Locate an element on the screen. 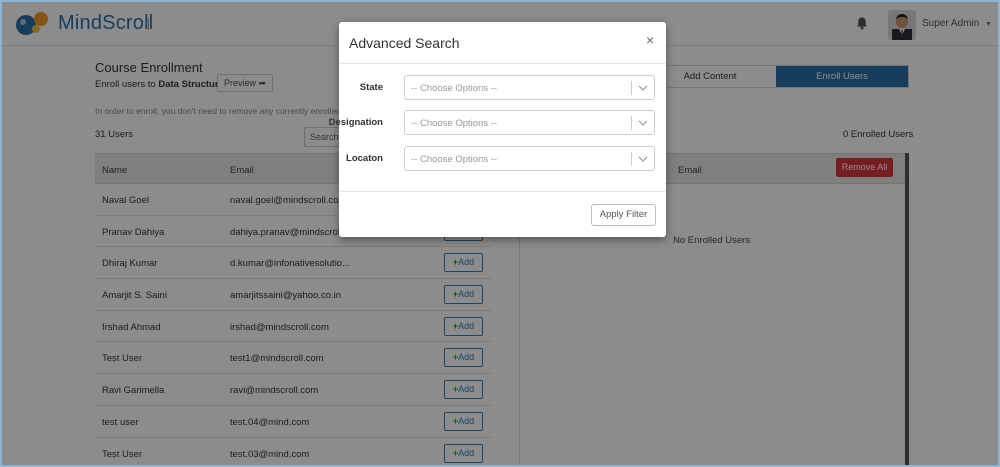 The width and height of the screenshot is (1000, 467). state-label: State is located at coordinates (371, 87).